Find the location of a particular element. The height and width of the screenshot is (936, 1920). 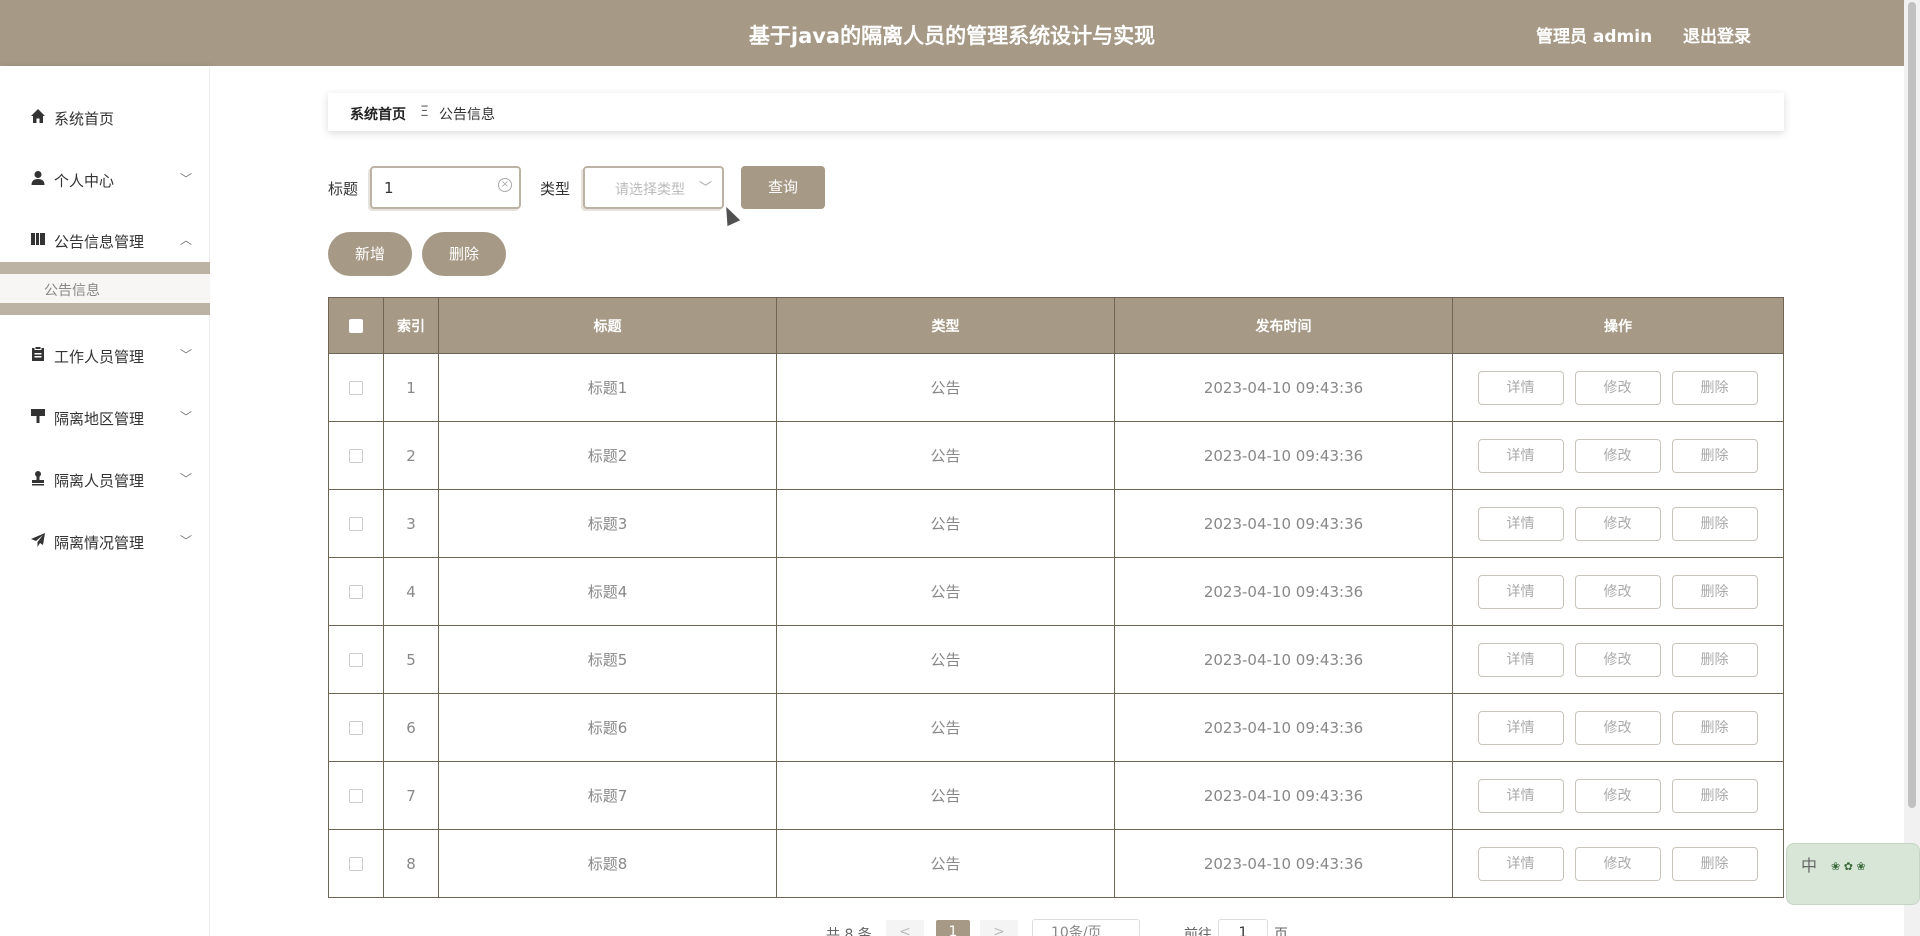

breadcrumb-home: 系统首页 is located at coordinates (378, 114).